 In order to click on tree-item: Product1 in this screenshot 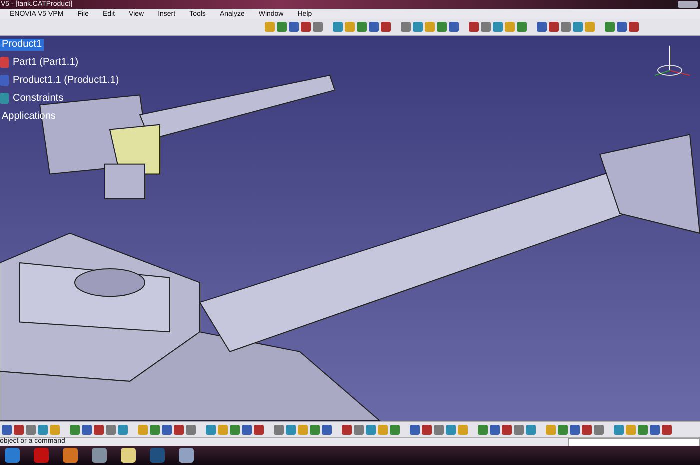, I will do `click(22, 44)`.